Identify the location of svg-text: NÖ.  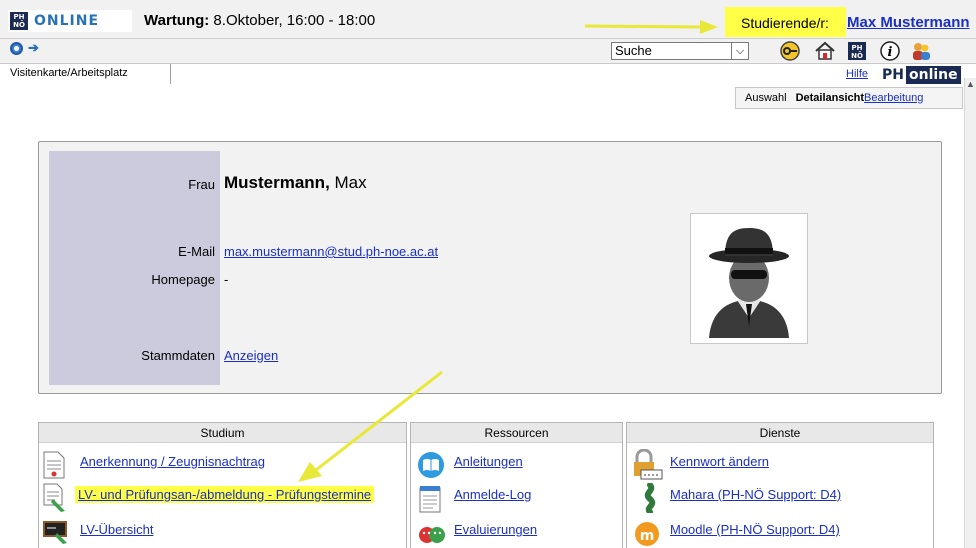
(857, 55).